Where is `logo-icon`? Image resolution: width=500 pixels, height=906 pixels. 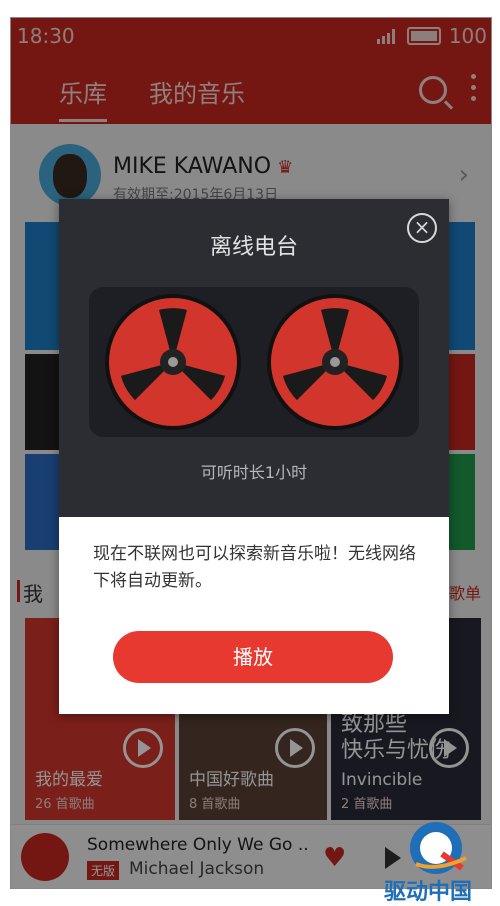
logo-icon is located at coordinates (438, 848).